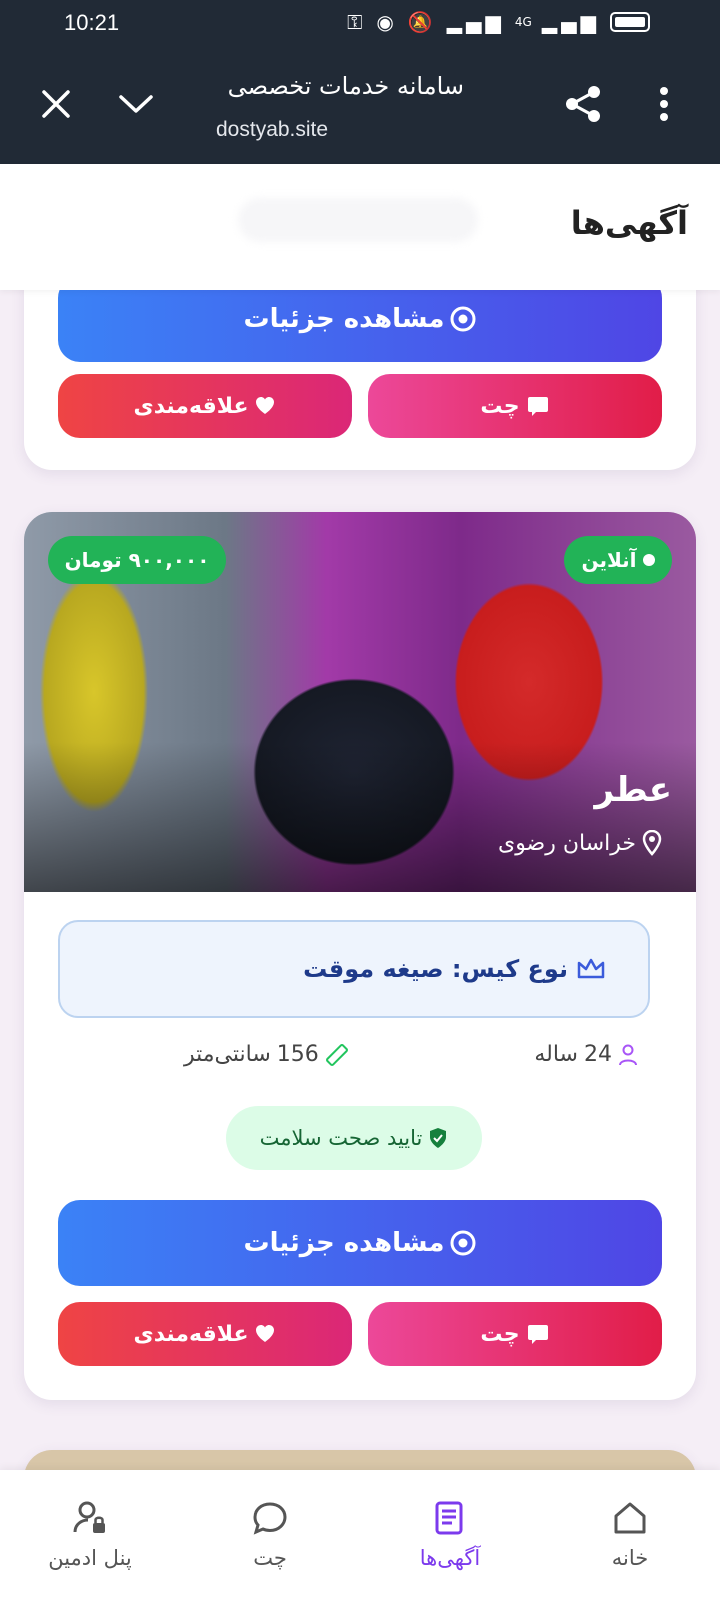  Describe the element at coordinates (450, 1558) in the screenshot. I see `nav-ads-label: آگهی‌ها` at that location.